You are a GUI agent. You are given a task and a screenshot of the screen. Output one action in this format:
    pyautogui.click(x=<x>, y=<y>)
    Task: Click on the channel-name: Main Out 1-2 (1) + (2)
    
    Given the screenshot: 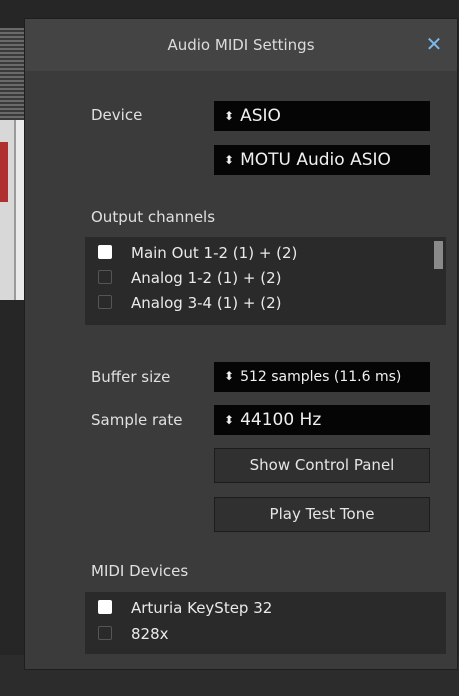 What is the action you would take?
    pyautogui.click(x=214, y=253)
    